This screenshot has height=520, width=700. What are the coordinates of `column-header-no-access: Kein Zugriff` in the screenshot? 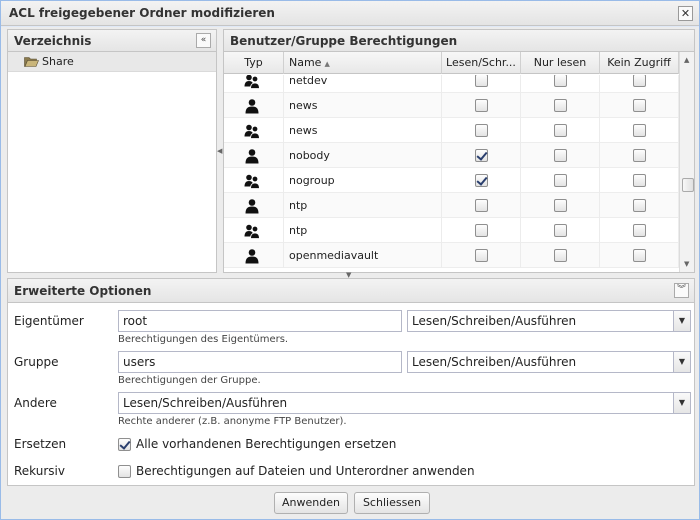 It's located at (639, 63).